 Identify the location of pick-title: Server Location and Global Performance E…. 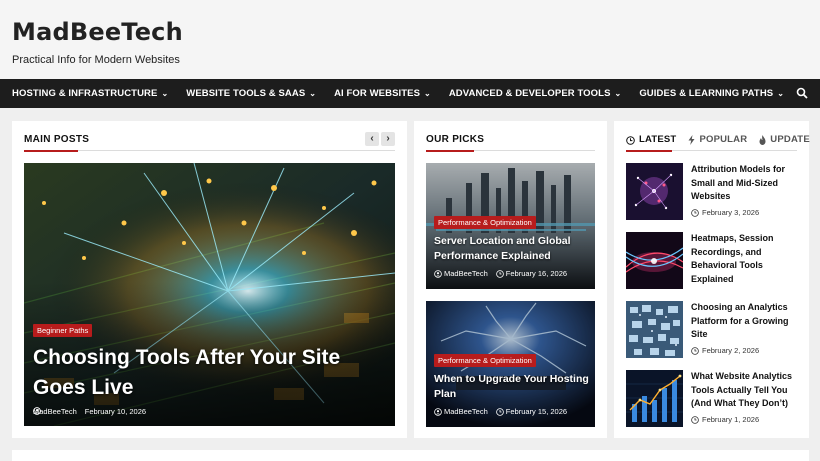
(512, 249).